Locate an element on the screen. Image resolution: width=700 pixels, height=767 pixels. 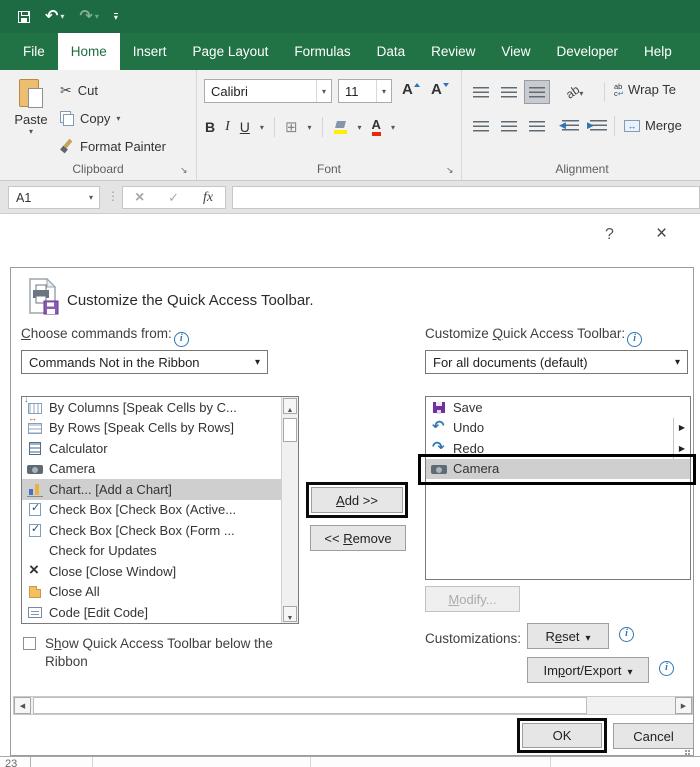
ribbon-tab: Home is located at coordinates (88, 51).